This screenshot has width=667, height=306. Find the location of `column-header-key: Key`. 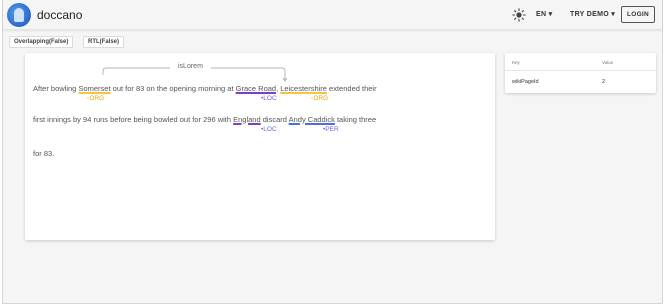

column-header-key: Key is located at coordinates (516, 62).